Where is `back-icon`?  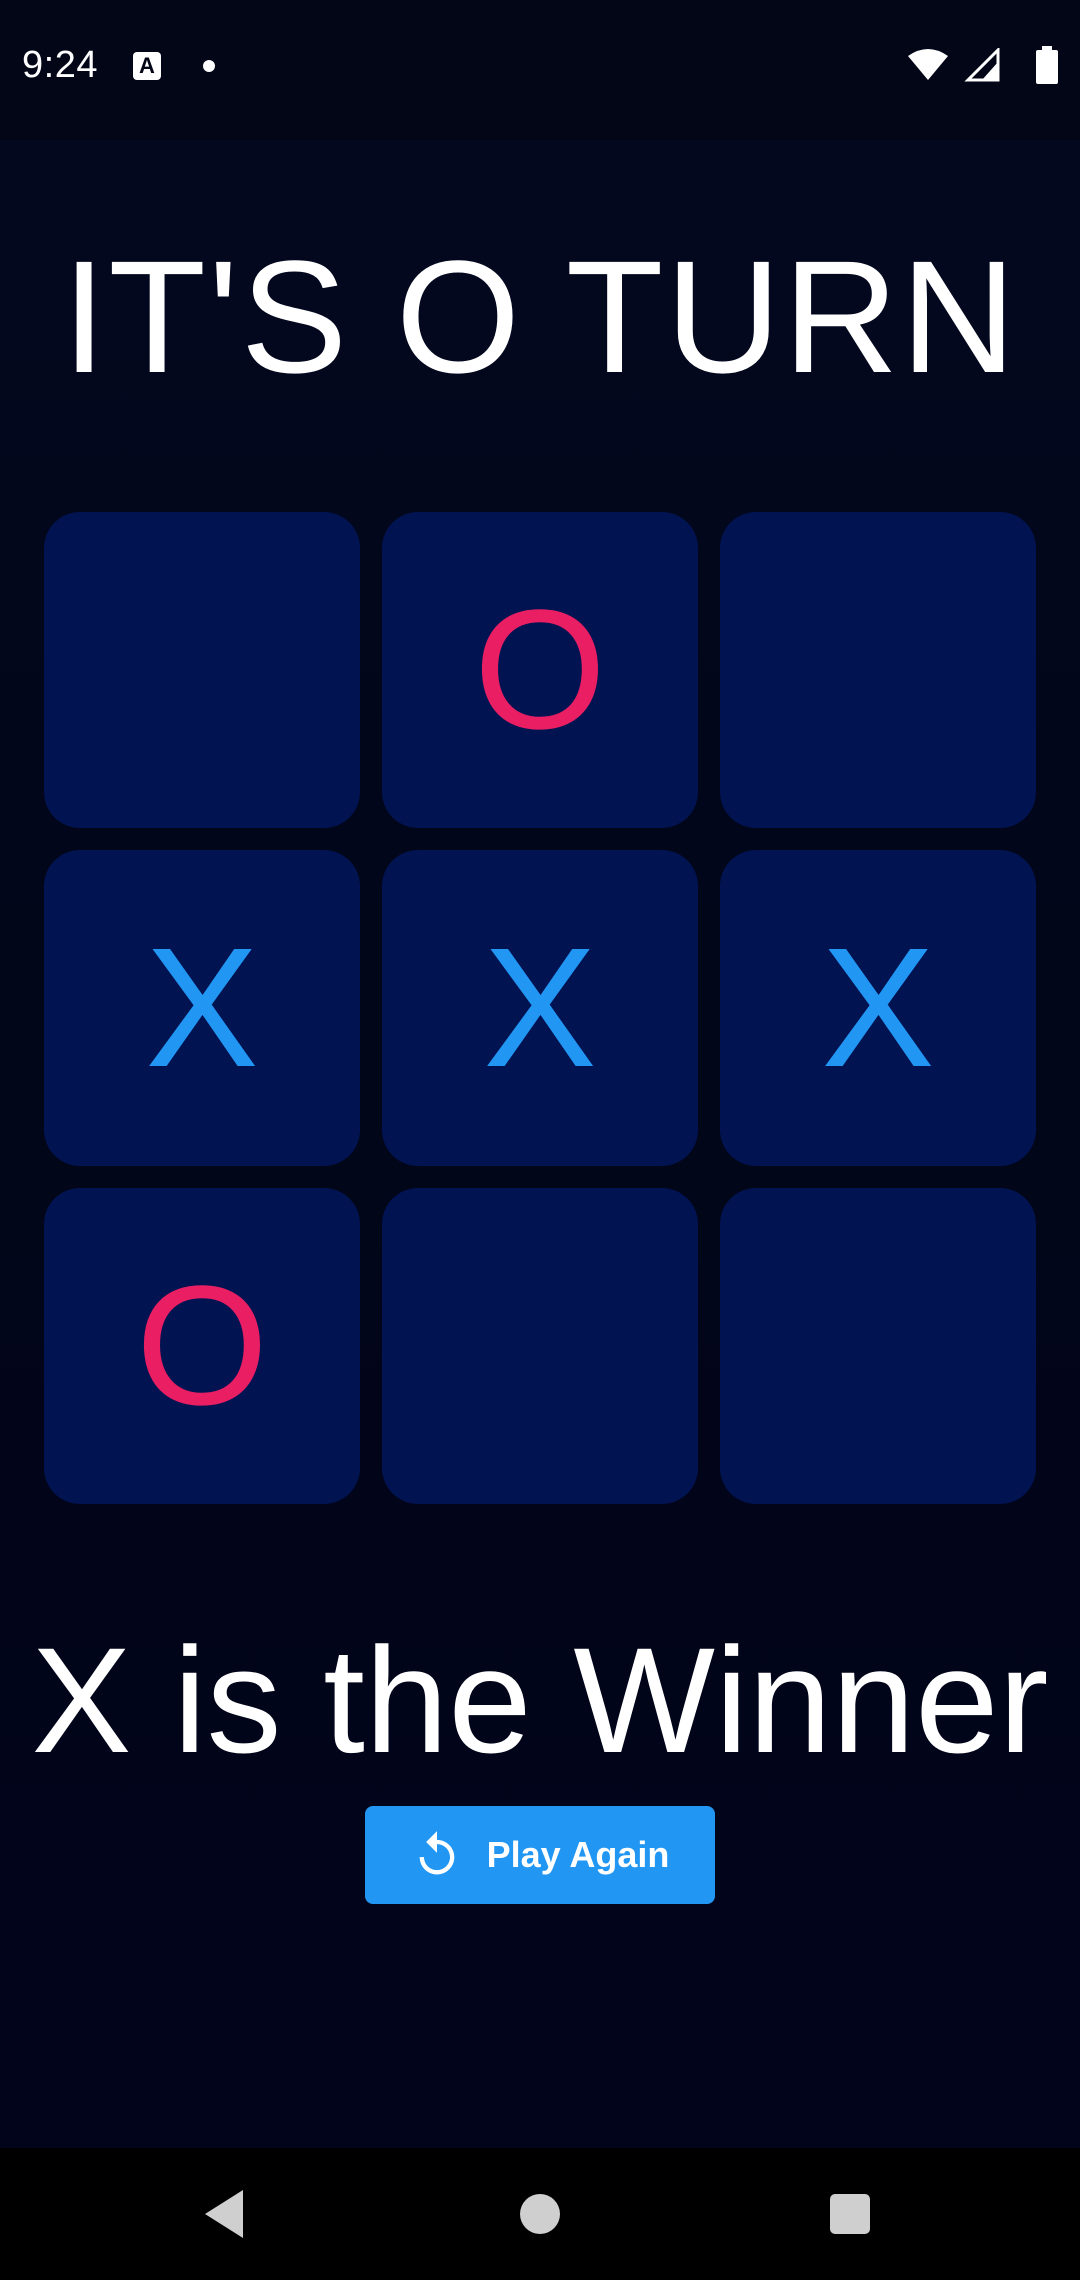 back-icon is located at coordinates (225, 2214).